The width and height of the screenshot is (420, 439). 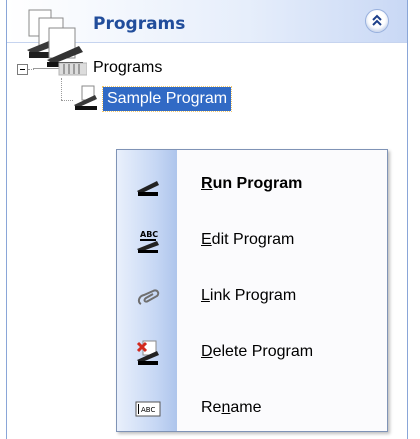 I want to click on mnemonic: E, so click(x=206, y=239).